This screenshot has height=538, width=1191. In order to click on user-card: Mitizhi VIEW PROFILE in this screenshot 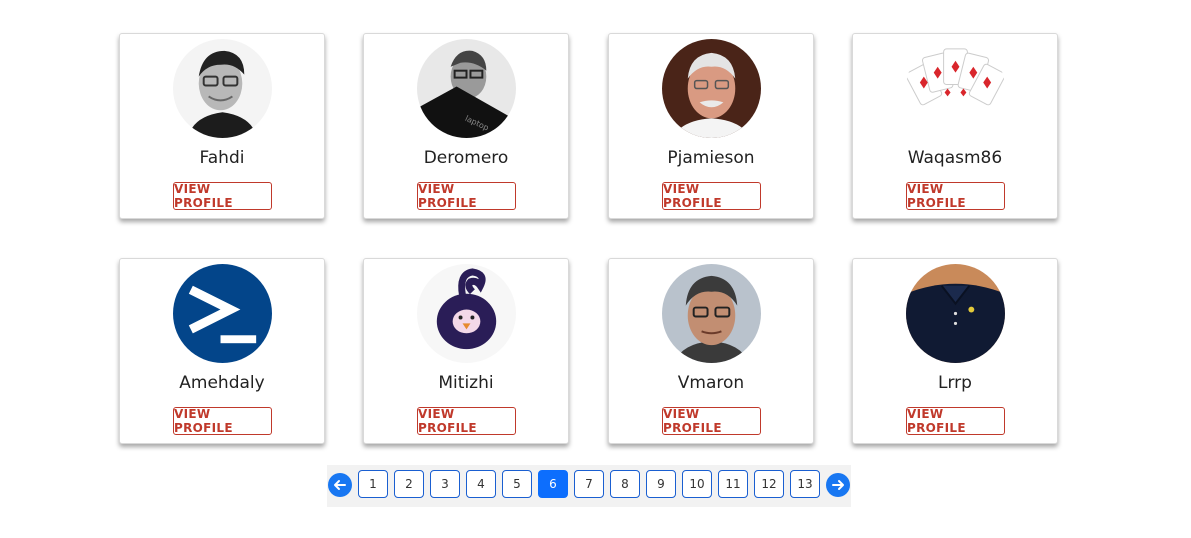, I will do `click(466, 351)`.